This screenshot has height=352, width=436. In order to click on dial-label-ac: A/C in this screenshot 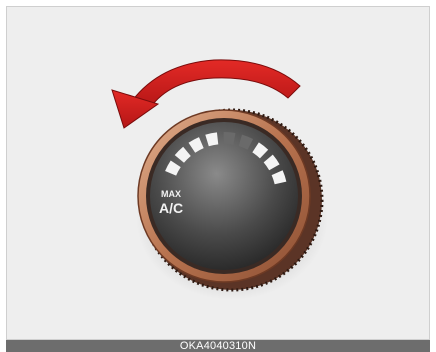, I will do `click(171, 208)`.